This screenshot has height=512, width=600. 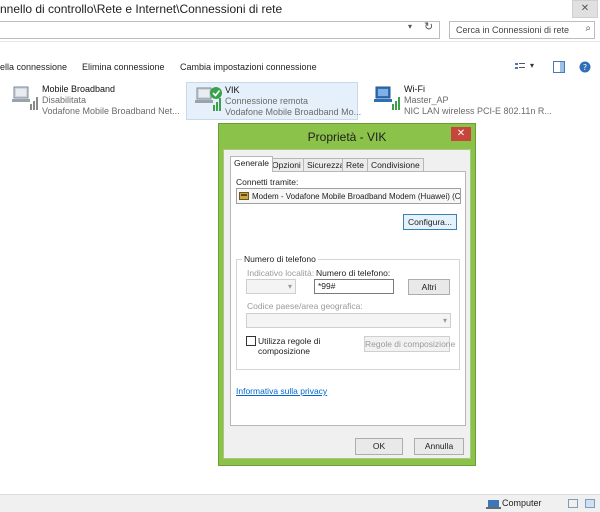 What do you see at coordinates (573, 503) in the screenshot?
I see `details-view-icon` at bounding box center [573, 503].